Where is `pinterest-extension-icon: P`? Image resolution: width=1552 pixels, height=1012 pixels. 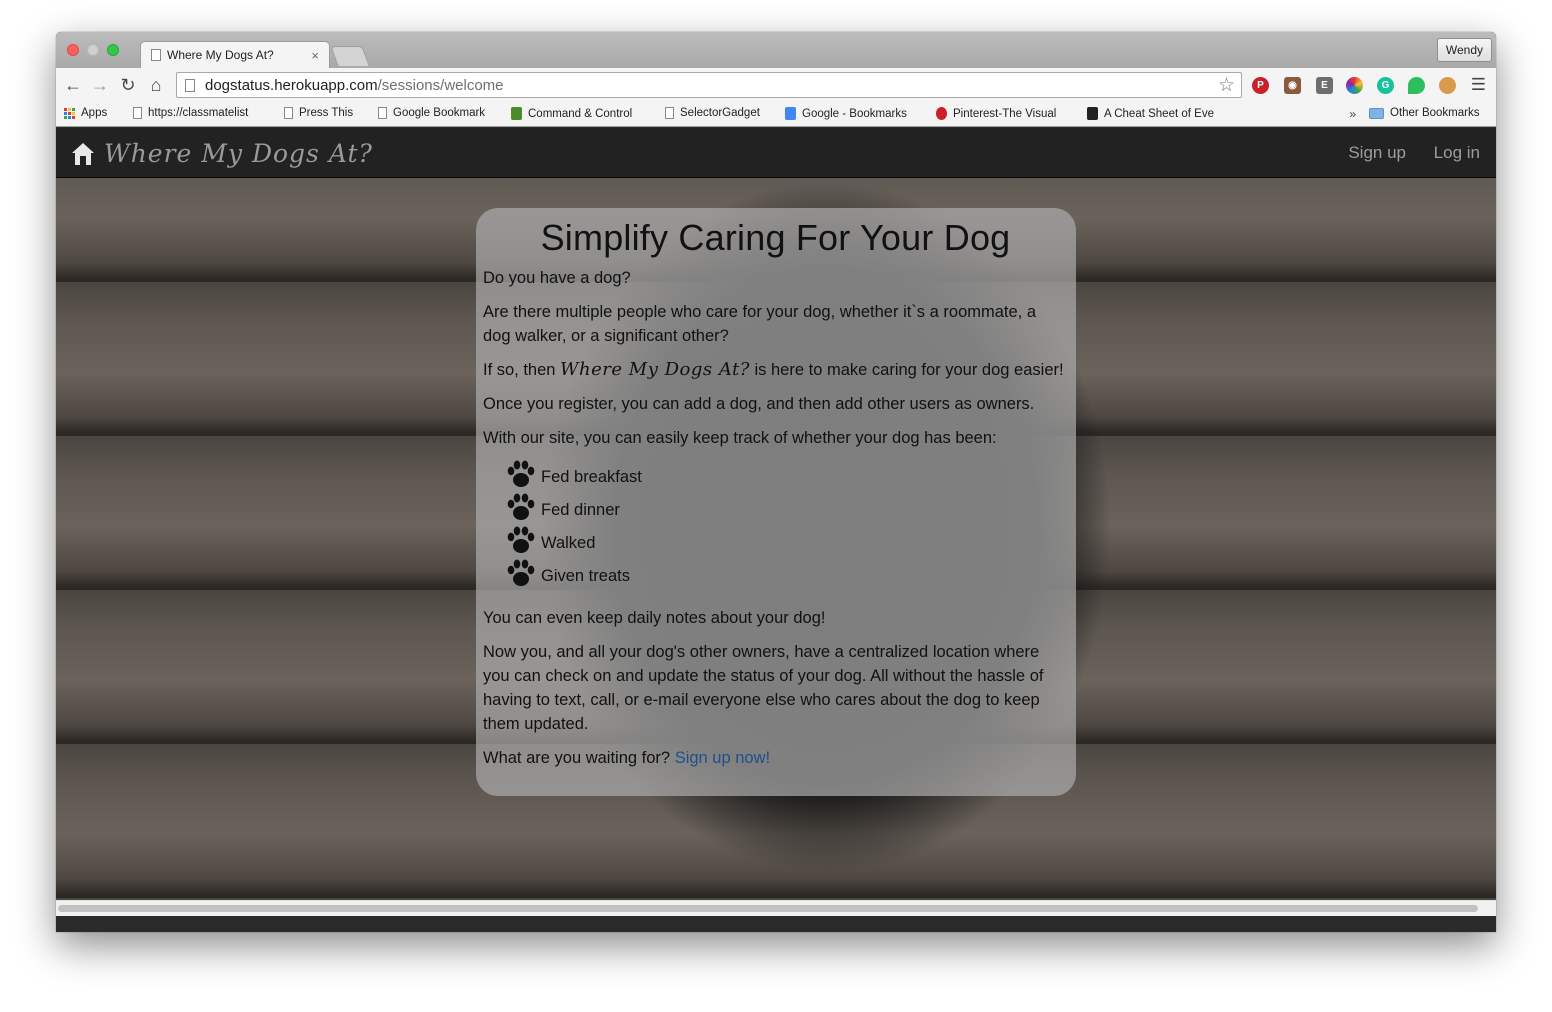
pinterest-extension-icon: P is located at coordinates (1260, 85).